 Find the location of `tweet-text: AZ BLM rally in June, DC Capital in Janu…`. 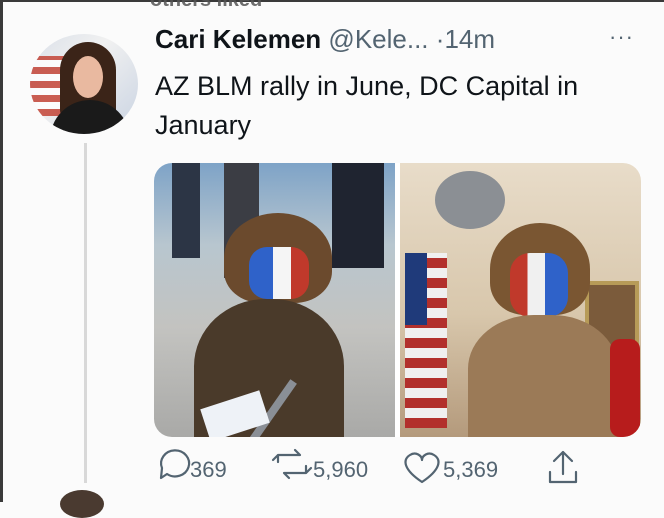

tweet-text: AZ BLM rally in June, DC Capital in Janu… is located at coordinates (367, 105).